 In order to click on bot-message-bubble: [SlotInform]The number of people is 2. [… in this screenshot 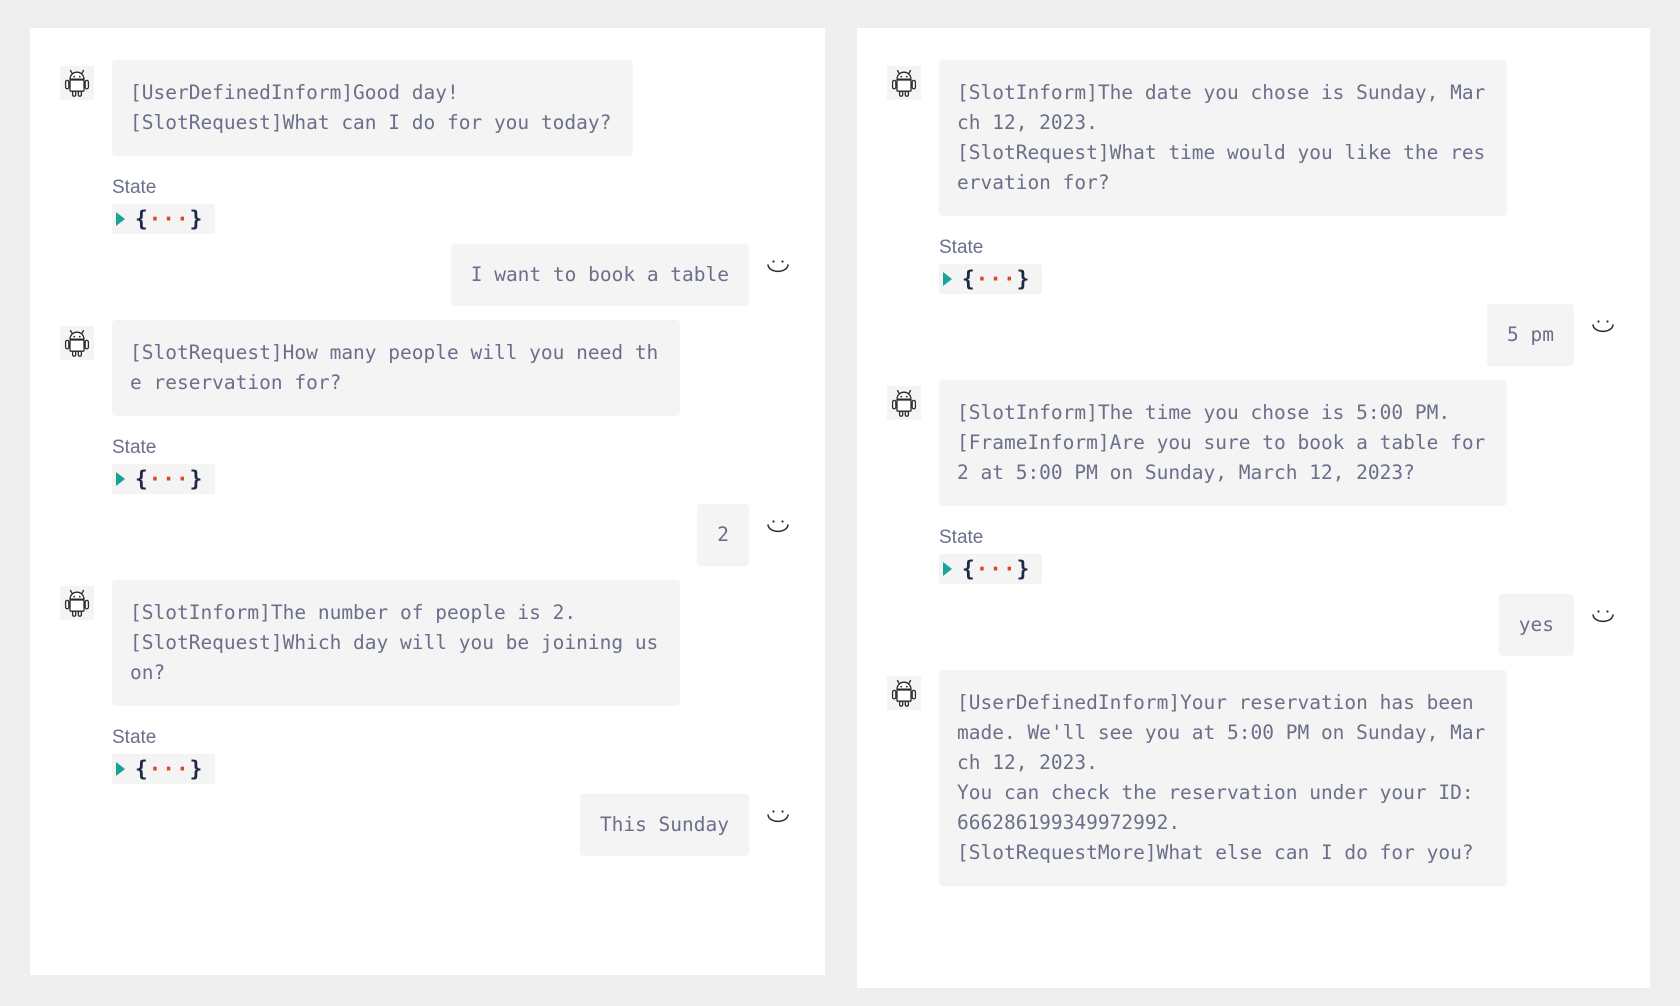, I will do `click(396, 643)`.